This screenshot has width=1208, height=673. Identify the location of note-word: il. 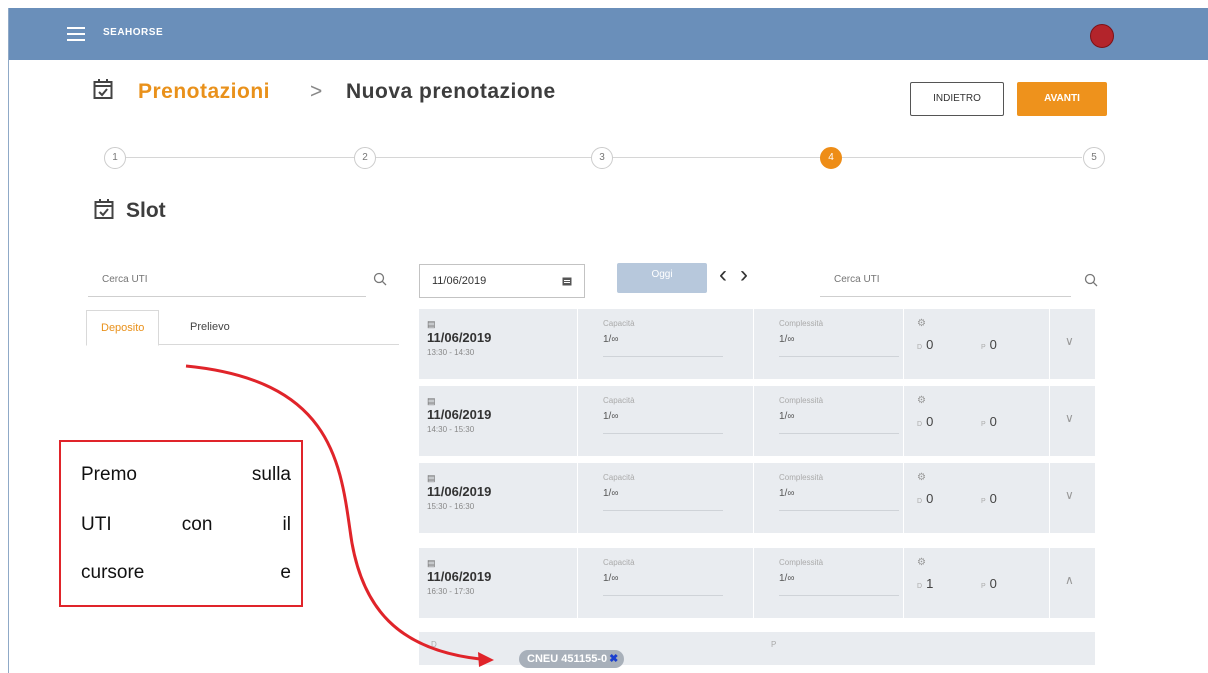
(286, 524).